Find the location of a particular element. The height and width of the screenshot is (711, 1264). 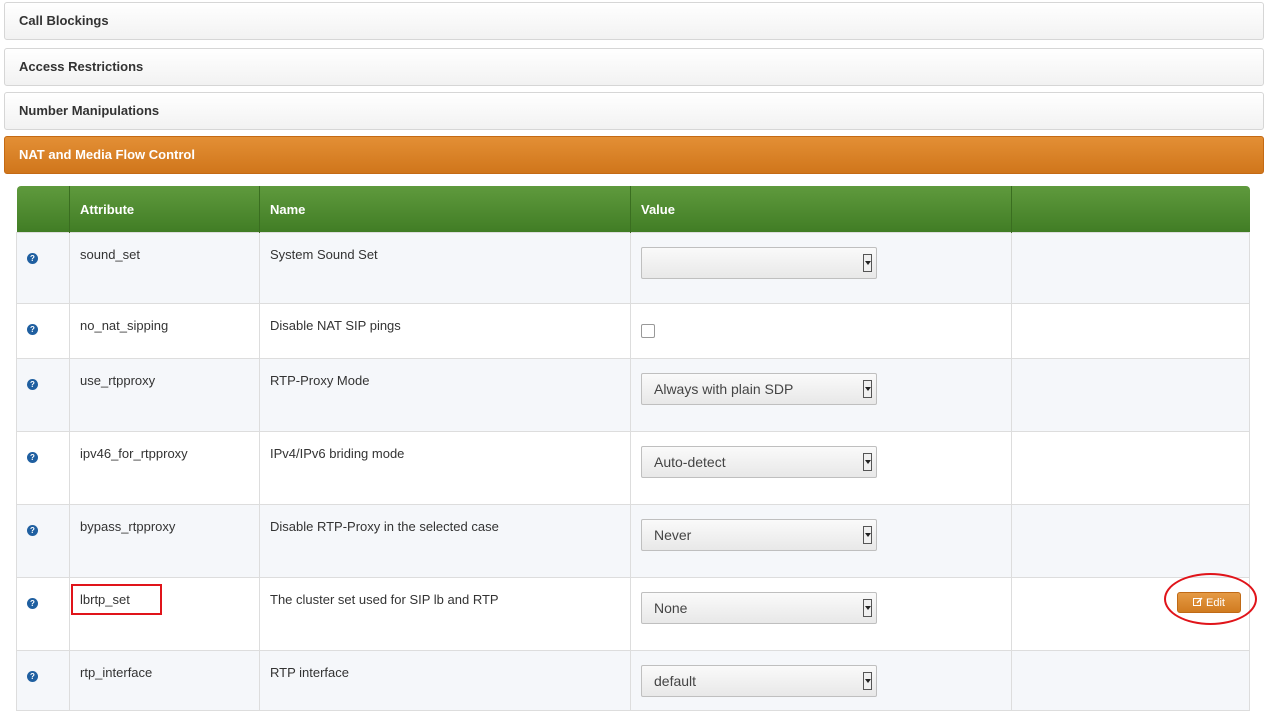

table-header-row: Attribute Name Value is located at coordinates (633, 209).